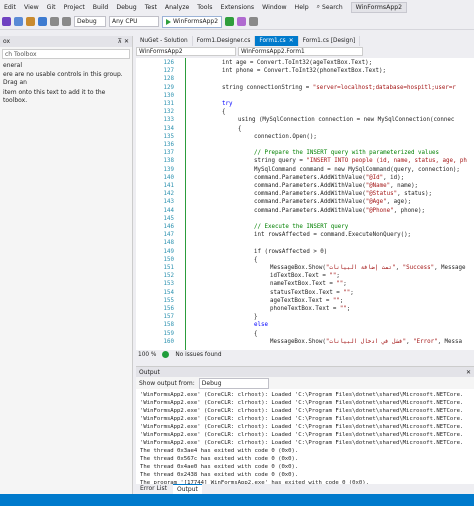 The image size is (474, 506). I want to click on tab-label: Form1.cs, so click(272, 41).